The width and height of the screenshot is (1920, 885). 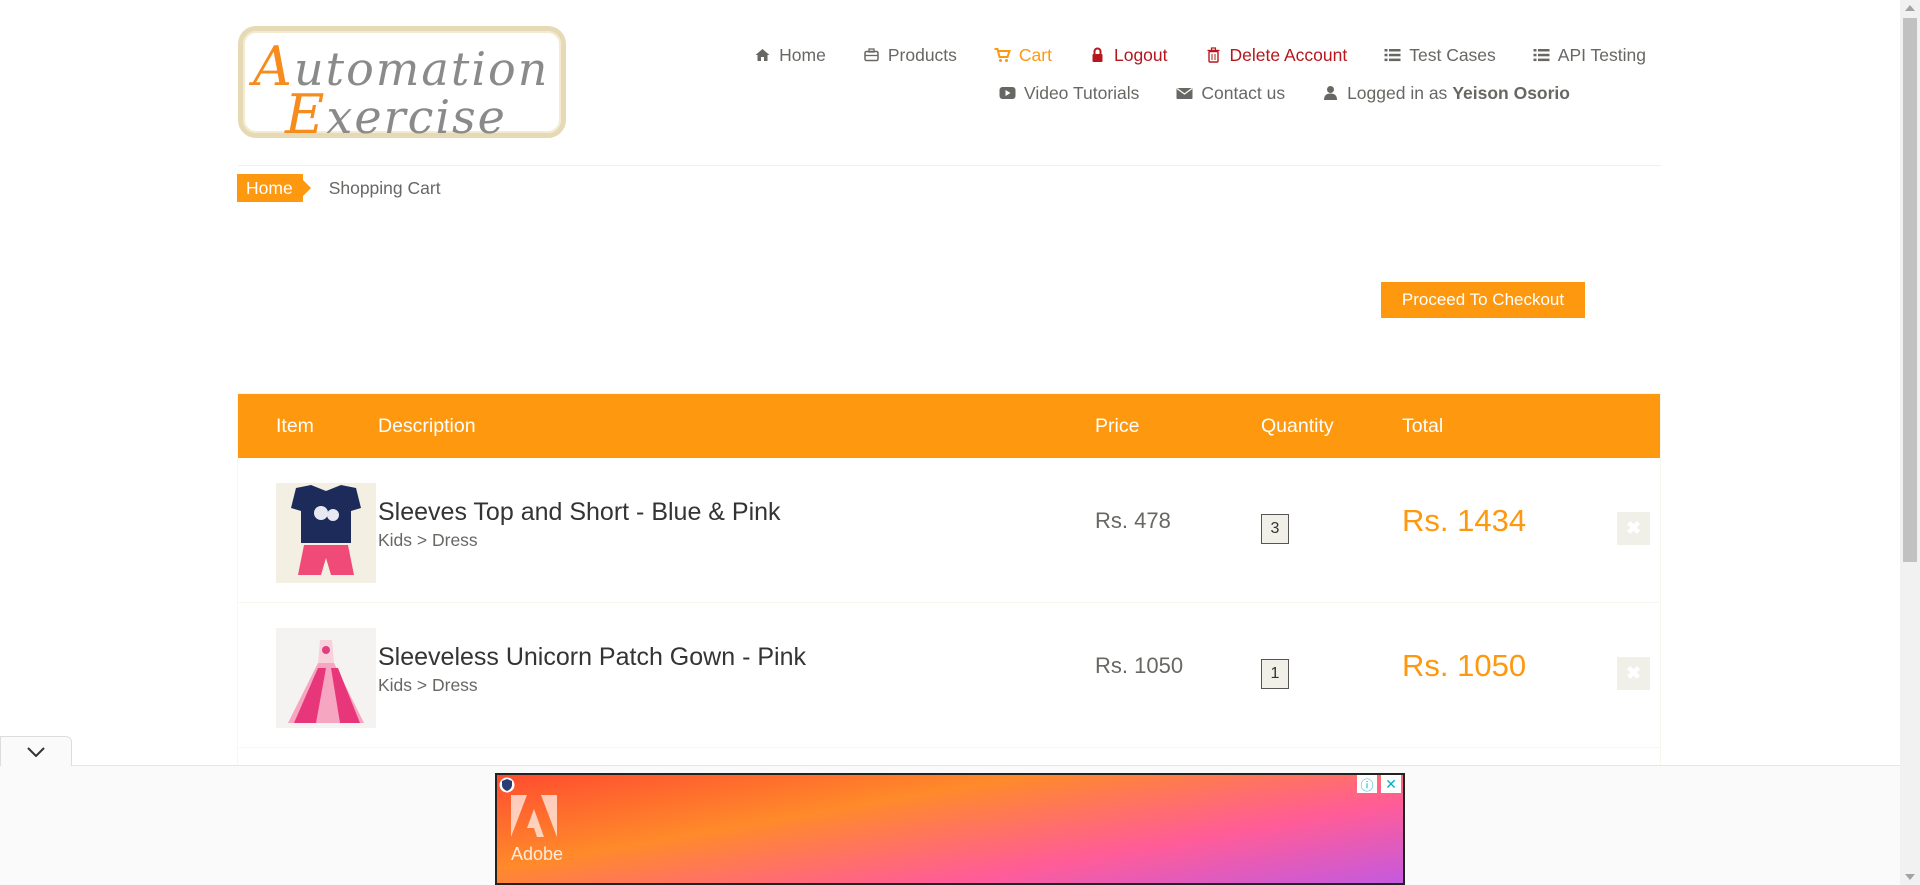 I want to click on nav-logout-label: Logout, so click(x=1140, y=54).